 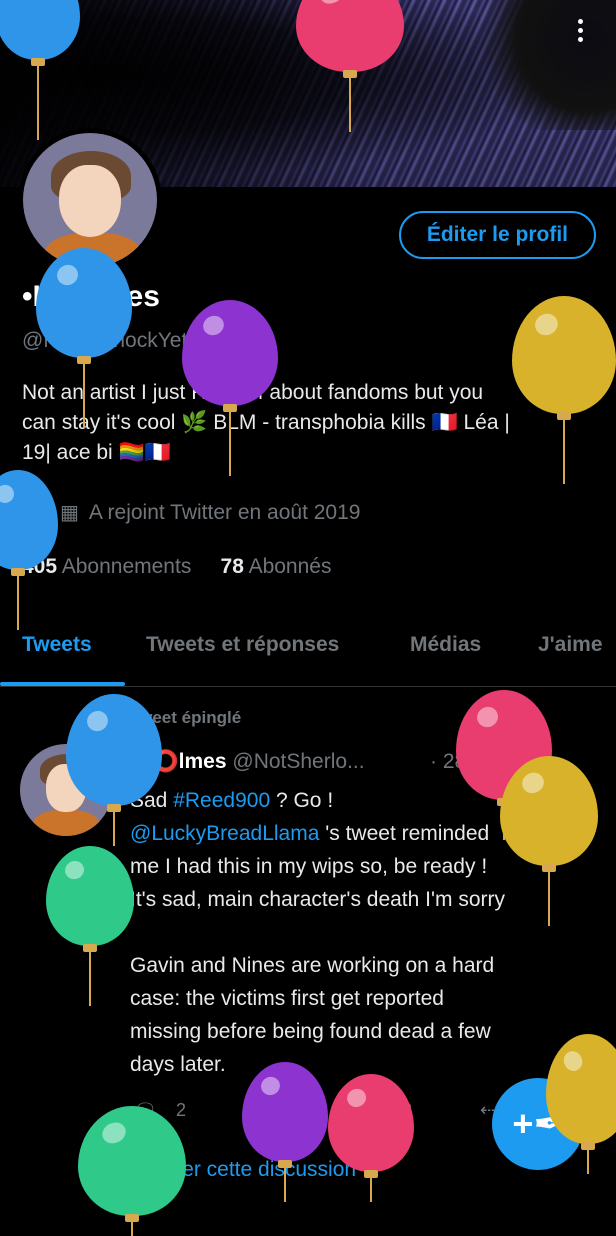 I want to click on profile-avatar, so click(x=90, y=200).